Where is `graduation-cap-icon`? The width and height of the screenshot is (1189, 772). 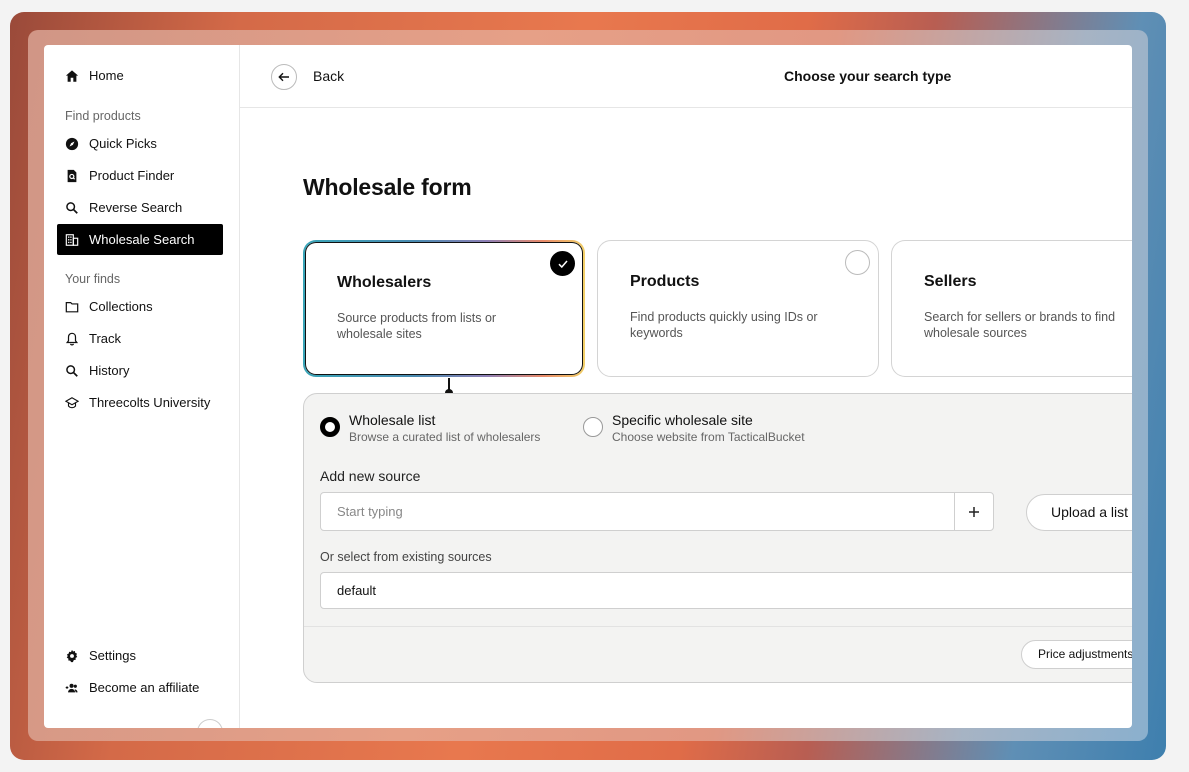 graduation-cap-icon is located at coordinates (72, 402).